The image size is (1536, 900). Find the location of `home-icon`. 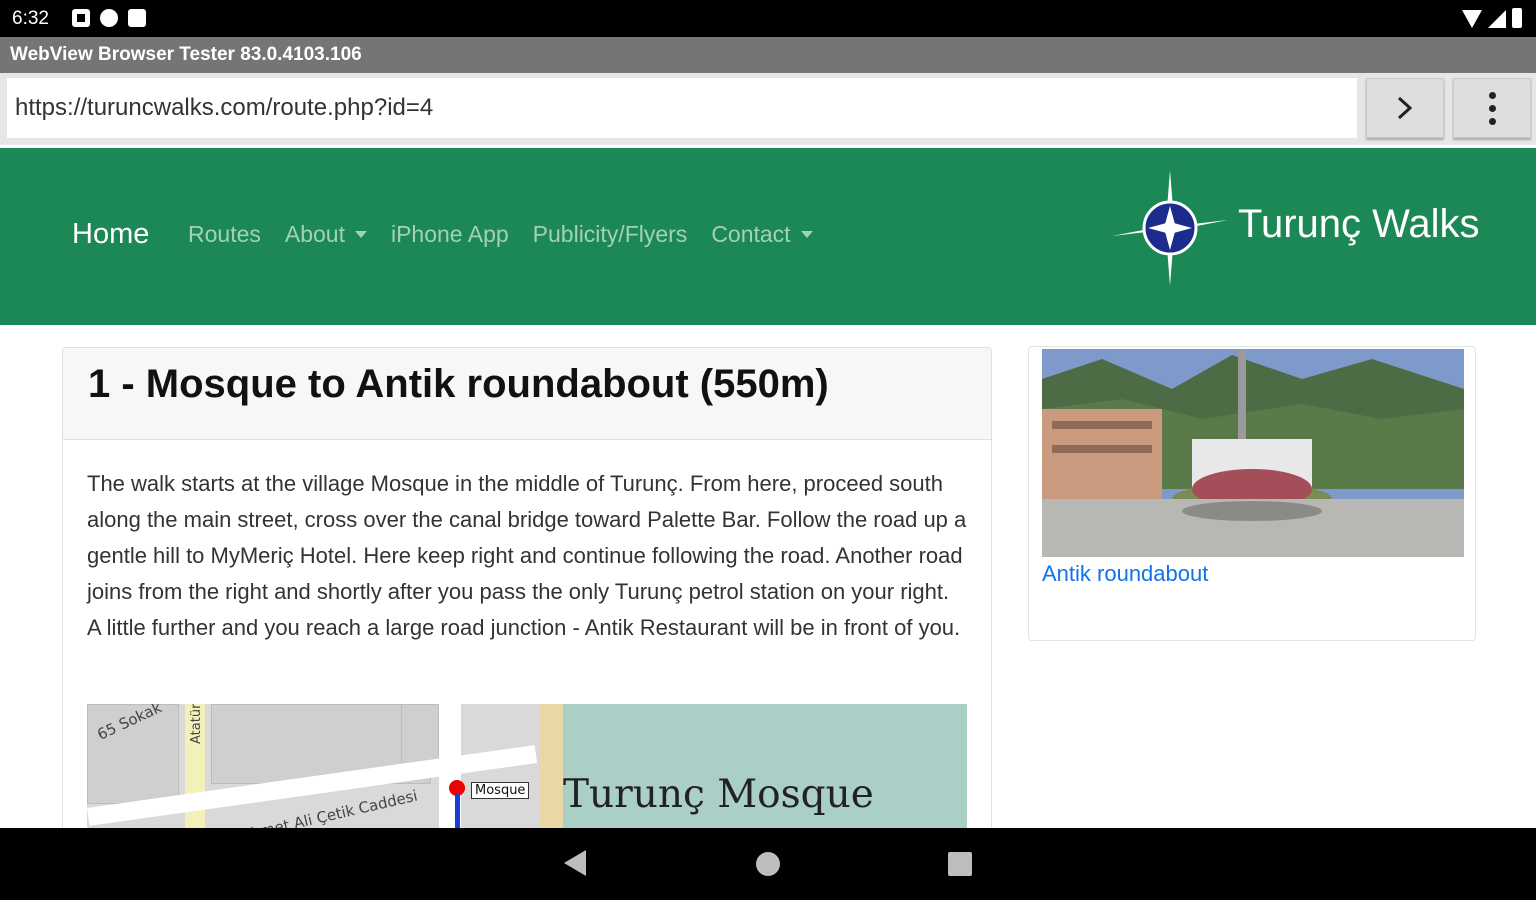

home-icon is located at coordinates (768, 864).